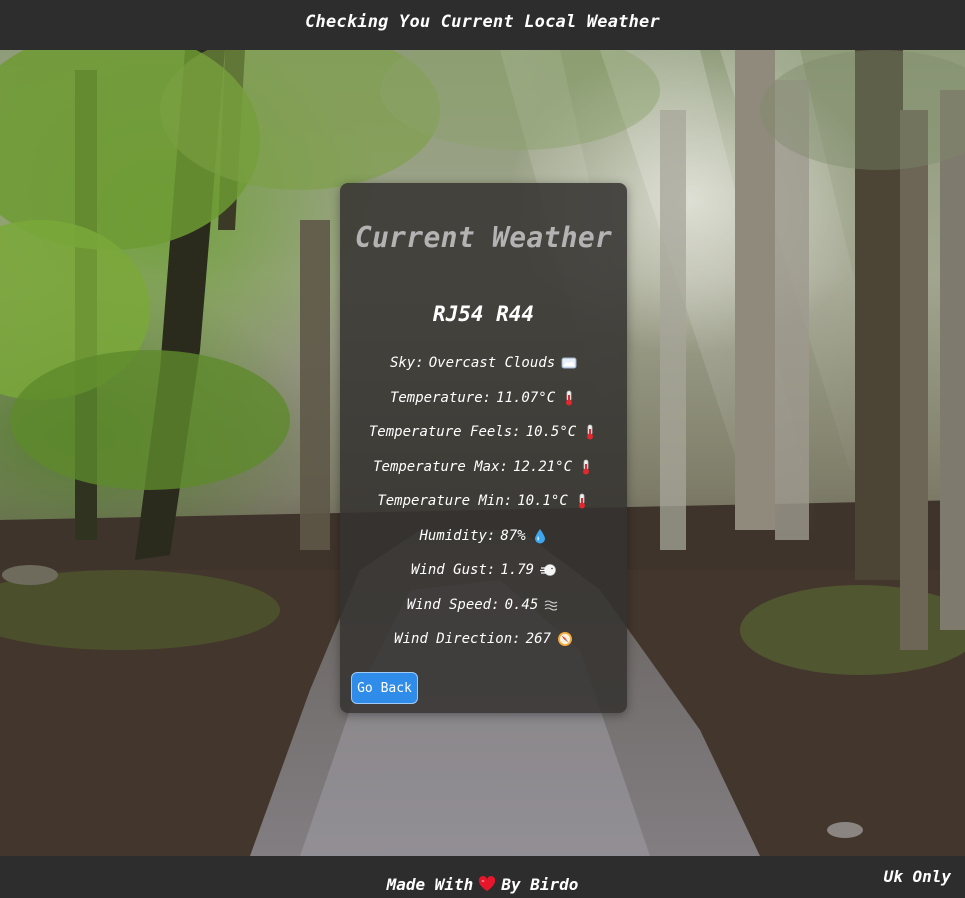 Image resolution: width=965 pixels, height=898 pixels. What do you see at coordinates (440, 397) in the screenshot?
I see `row-label: Temperature:` at bounding box center [440, 397].